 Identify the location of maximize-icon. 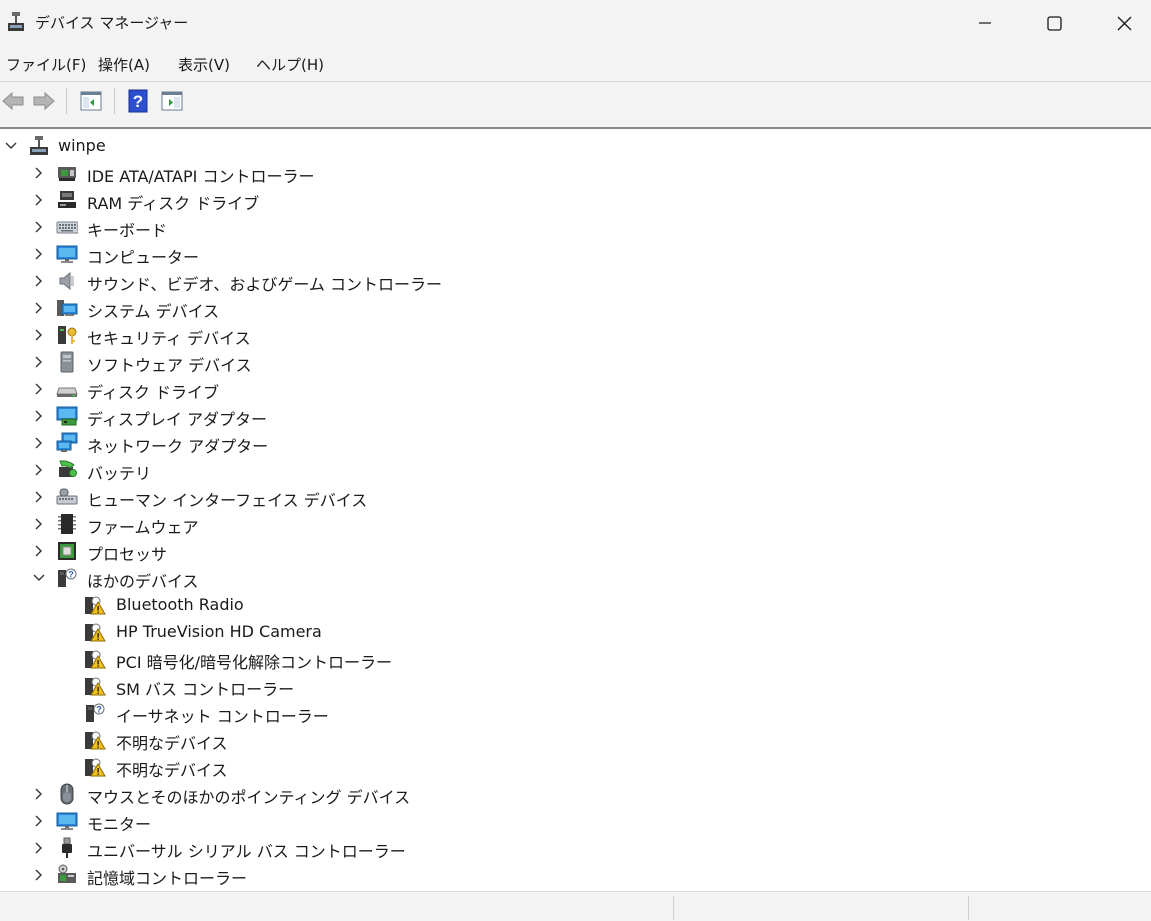
(1054, 23).